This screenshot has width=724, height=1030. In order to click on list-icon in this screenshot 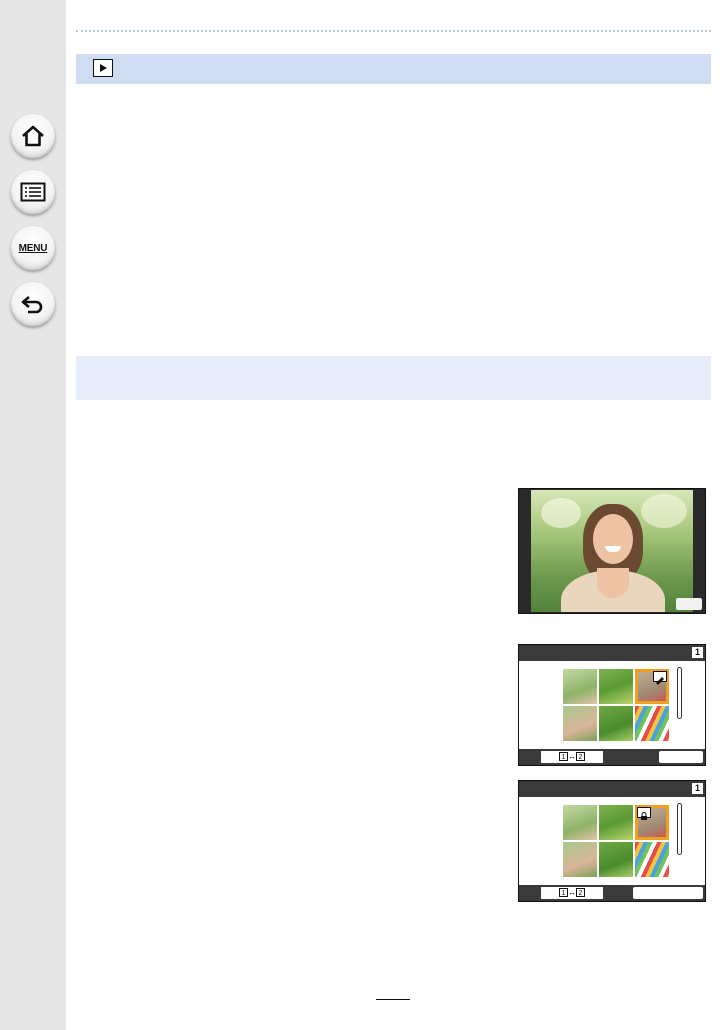, I will do `click(33, 192)`.